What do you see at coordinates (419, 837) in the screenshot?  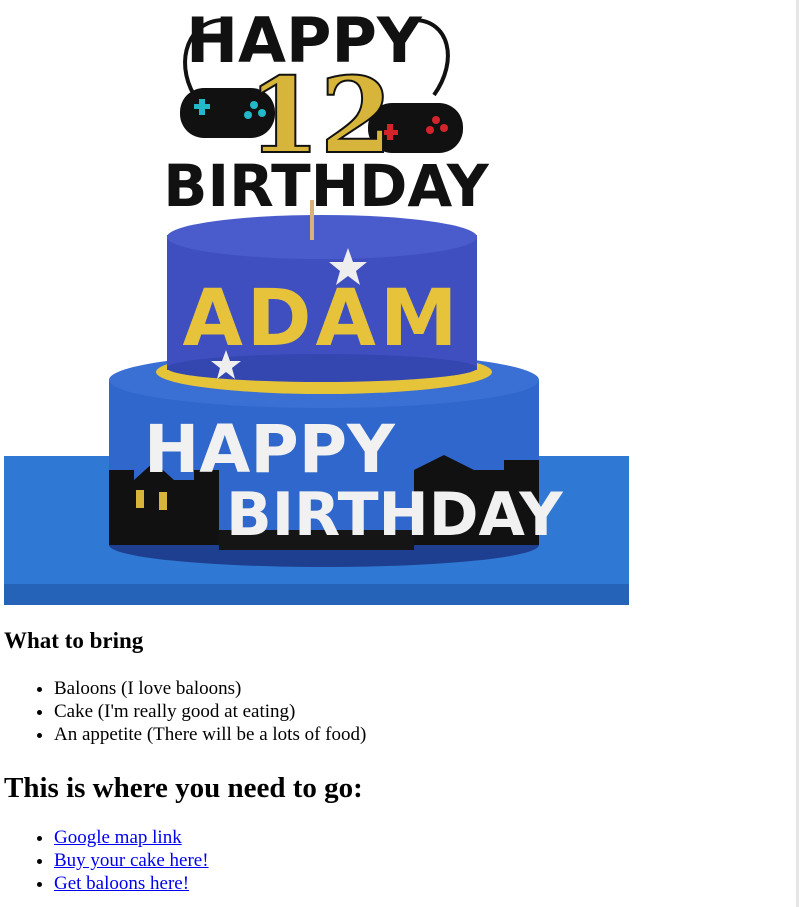 I see `list-item: Google map link` at bounding box center [419, 837].